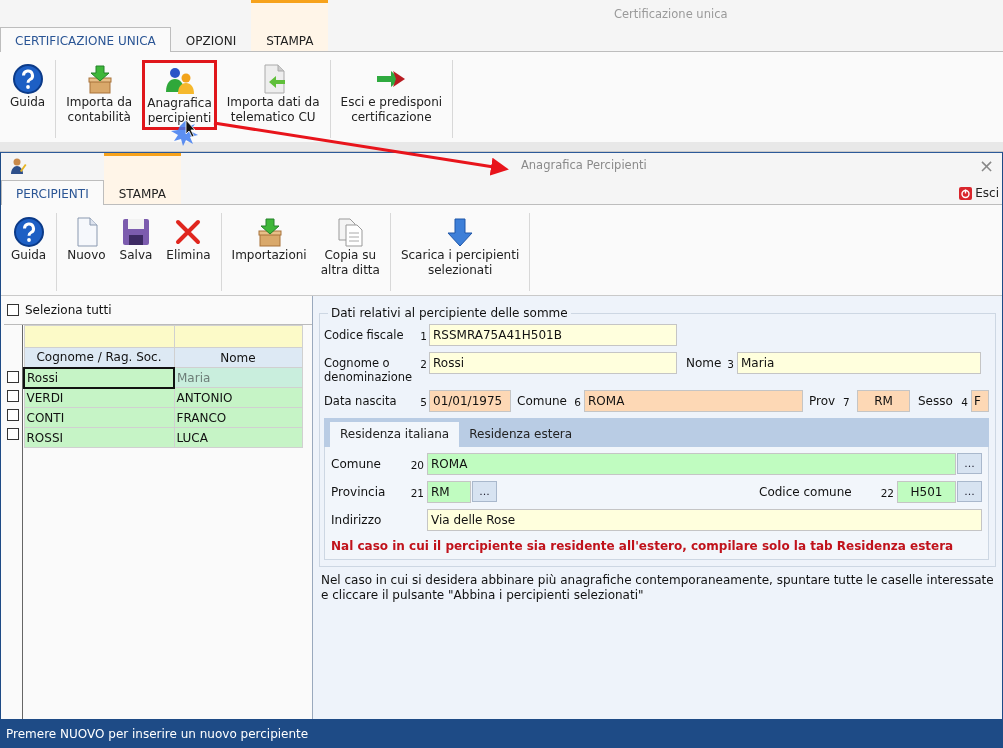 This screenshot has height=748, width=1003. What do you see at coordinates (364, 334) in the screenshot?
I see `field-label: Codice fiscale` at bounding box center [364, 334].